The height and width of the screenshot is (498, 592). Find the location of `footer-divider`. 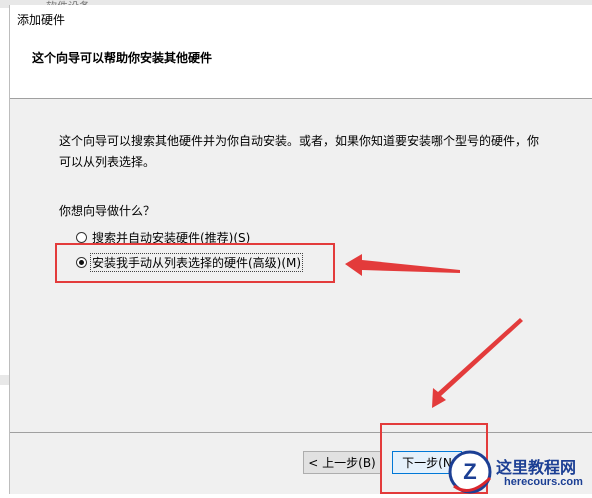

footer-divider is located at coordinates (301, 432).